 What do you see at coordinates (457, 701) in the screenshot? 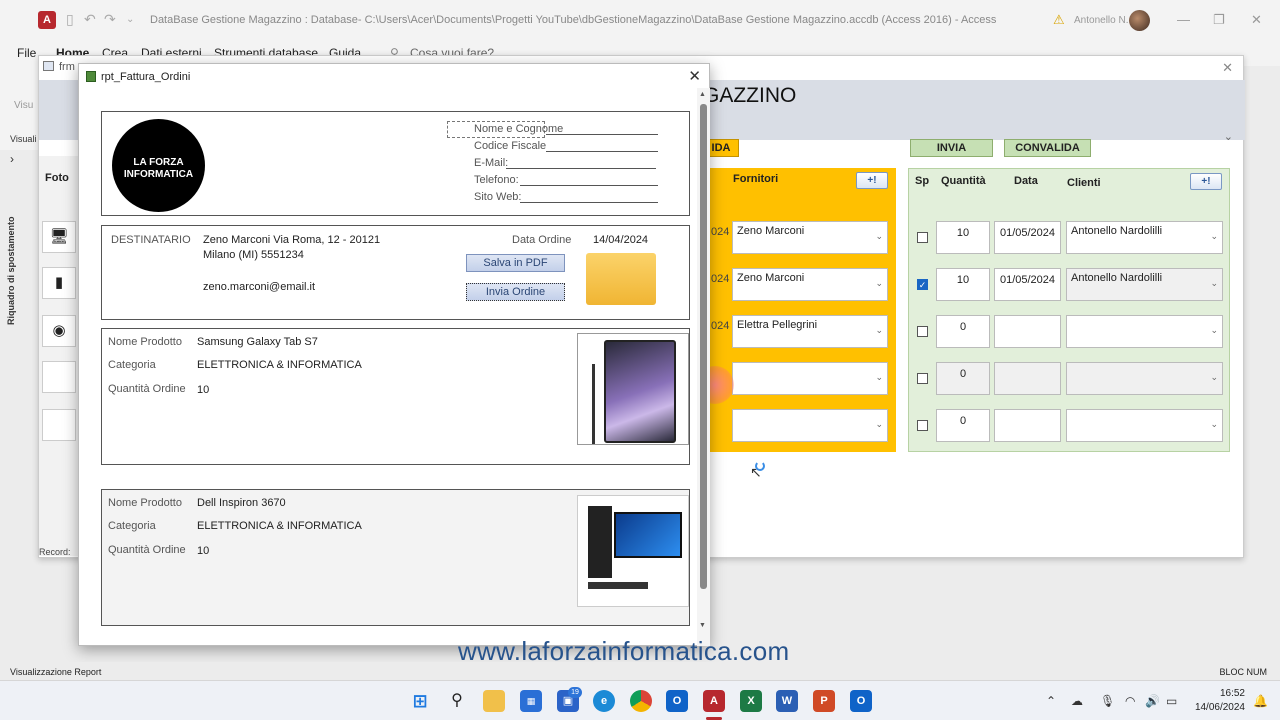
I see `search-icon: ⚲` at bounding box center [457, 701].